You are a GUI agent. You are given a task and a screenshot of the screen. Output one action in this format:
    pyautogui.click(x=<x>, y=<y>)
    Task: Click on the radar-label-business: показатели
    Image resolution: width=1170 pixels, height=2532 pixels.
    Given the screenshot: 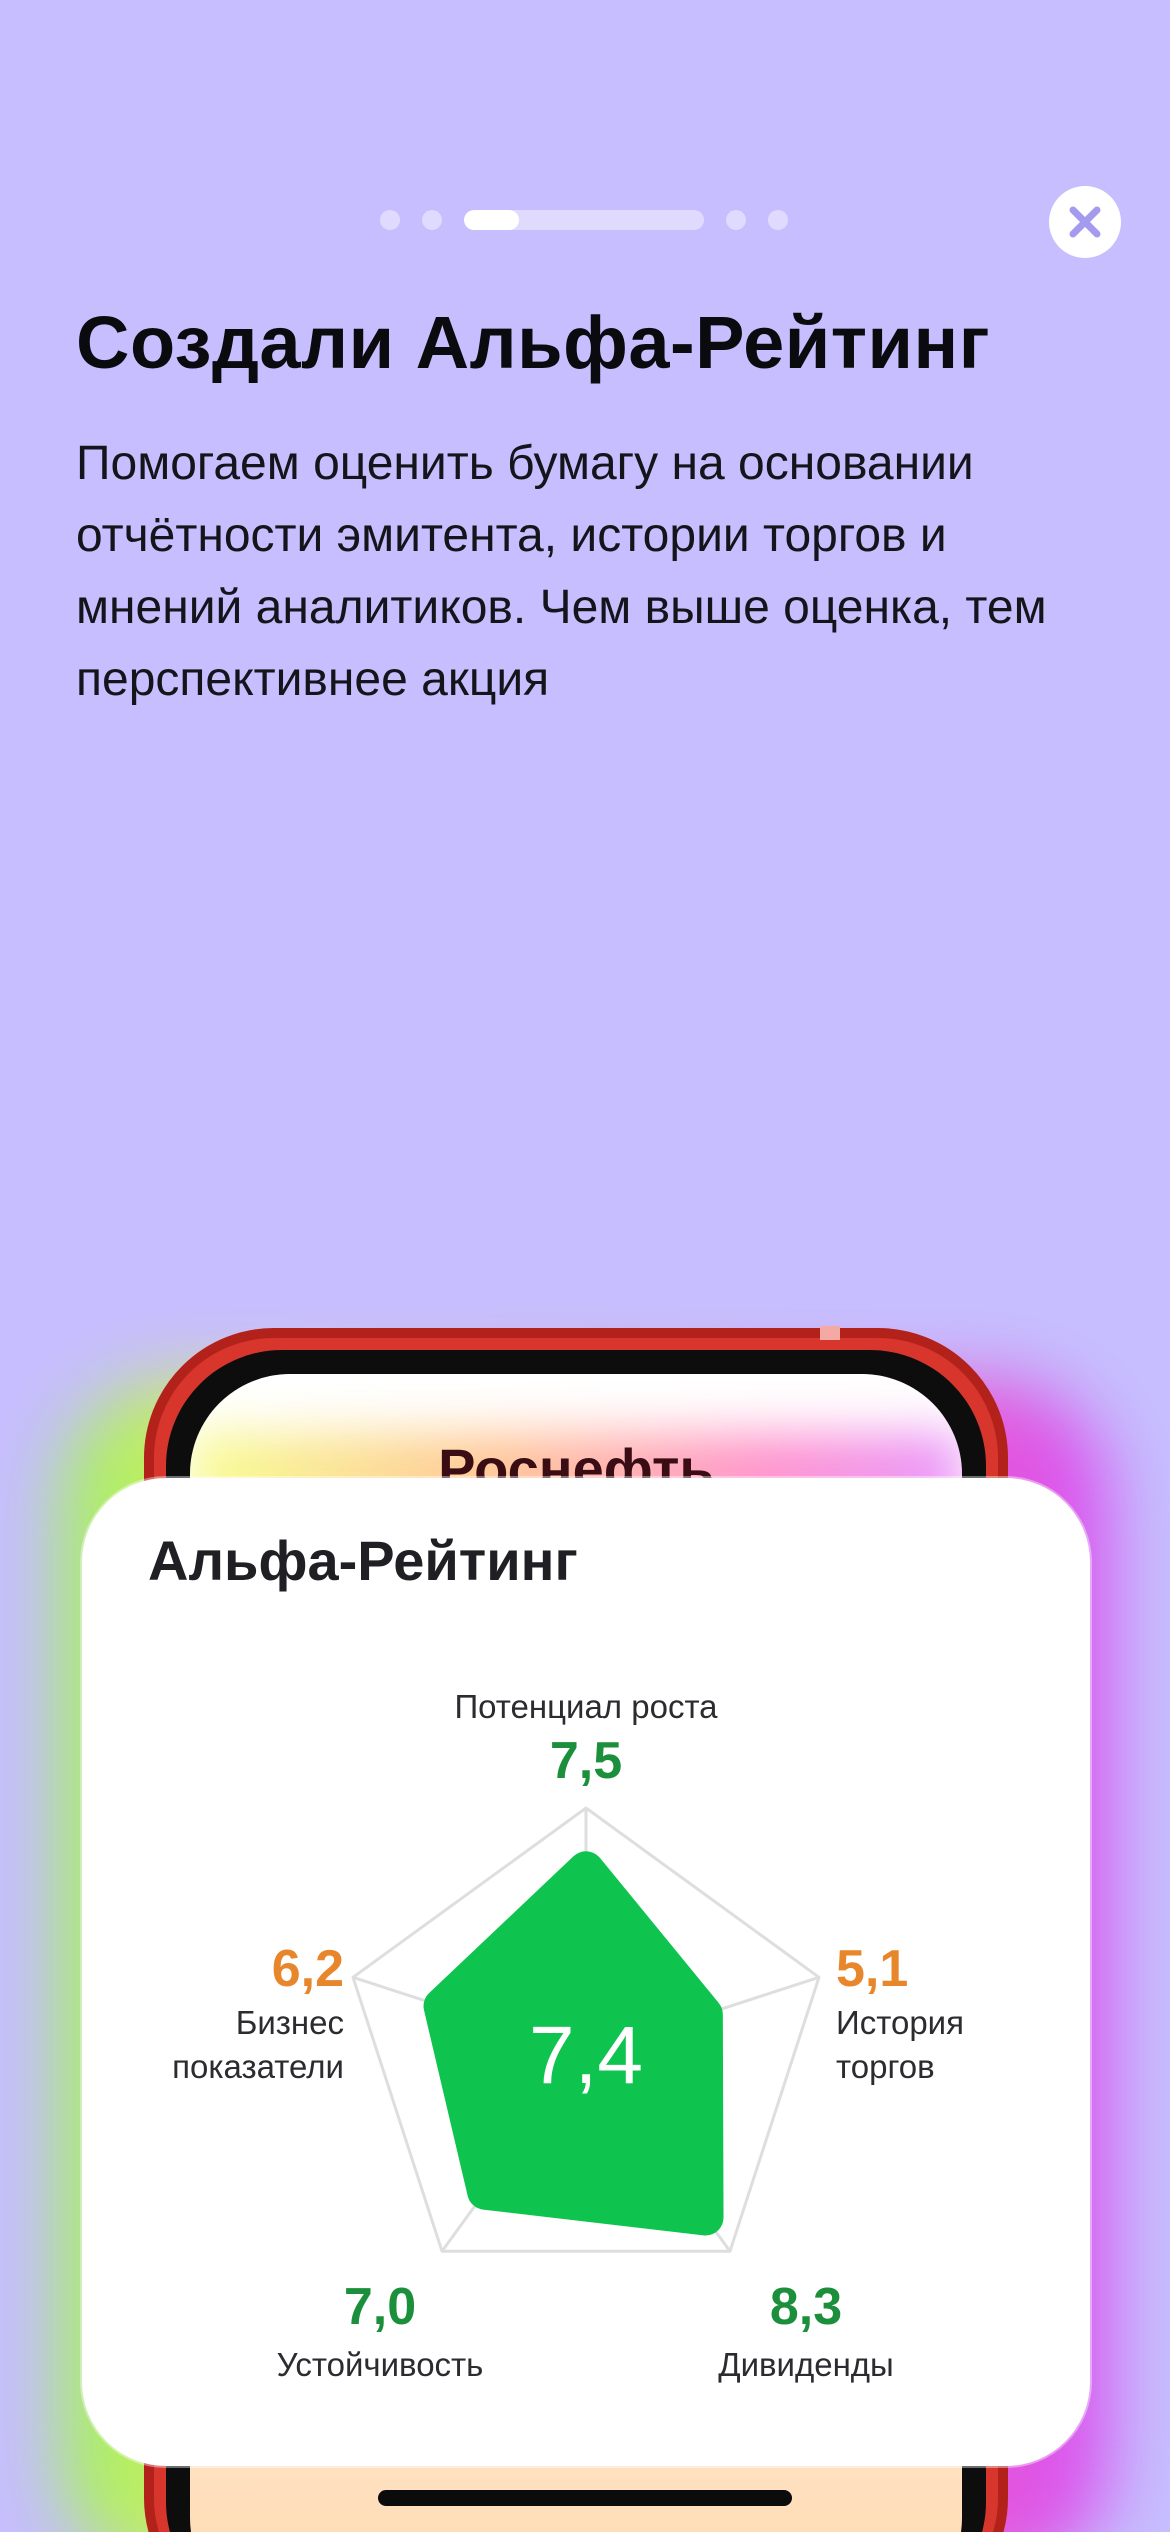 What is the action you would take?
    pyautogui.click(x=258, y=2066)
    